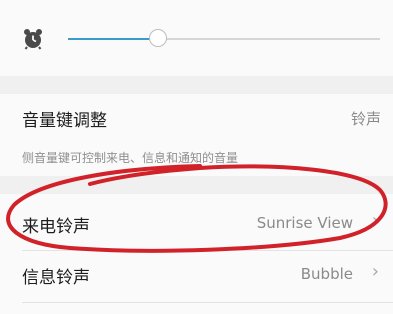 The width and height of the screenshot is (393, 314). What do you see at coordinates (207, 302) in the screenshot?
I see `row-divider` at bounding box center [207, 302].